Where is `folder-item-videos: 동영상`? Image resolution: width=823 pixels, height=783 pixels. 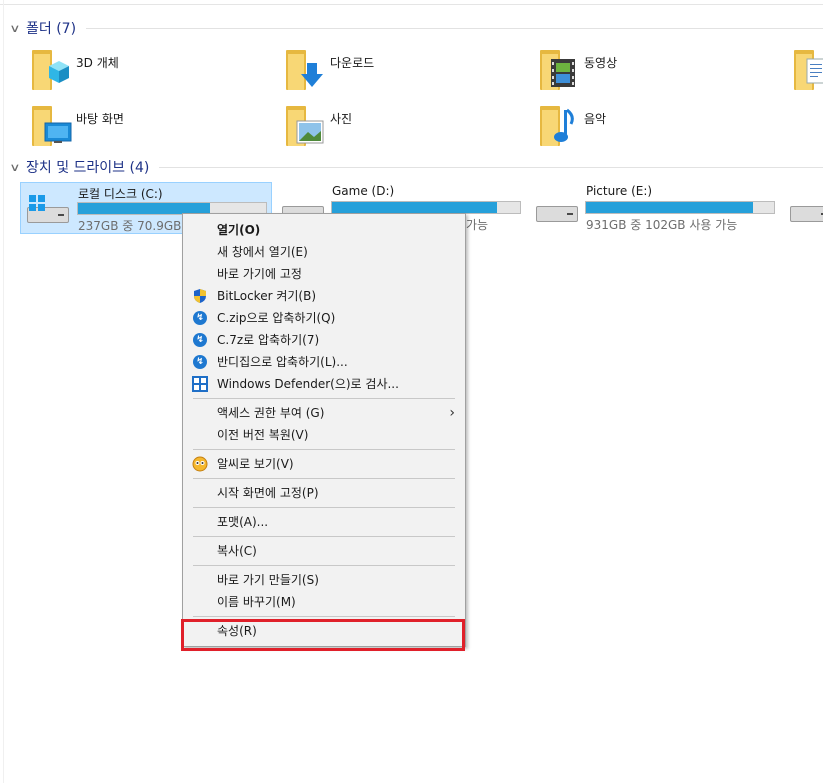
folder-item-videos: 동영상 is located at coordinates (577, 68).